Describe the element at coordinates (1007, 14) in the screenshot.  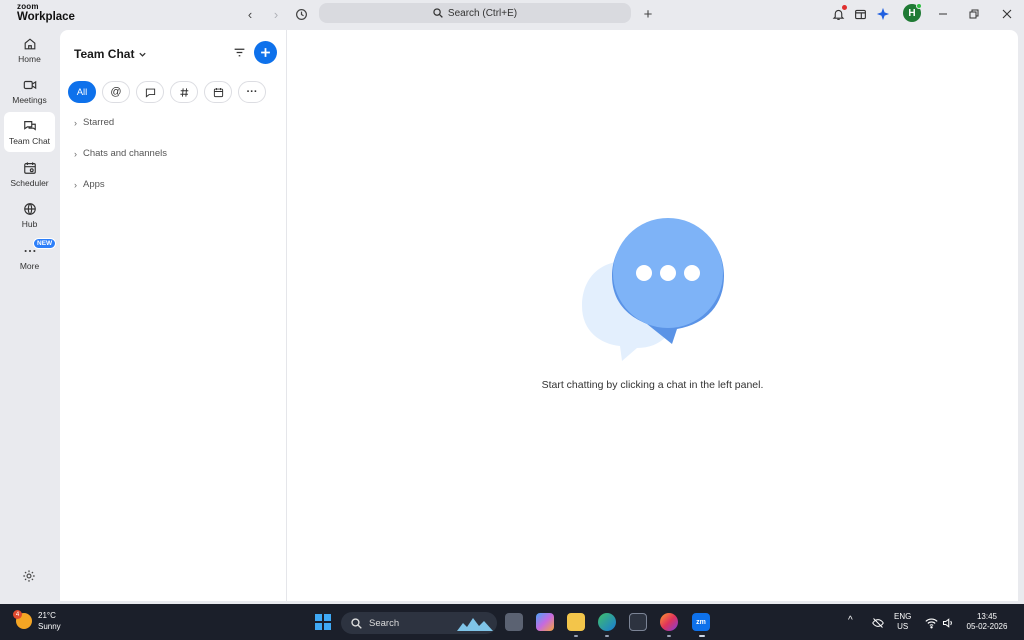
I see `close-icon` at that location.